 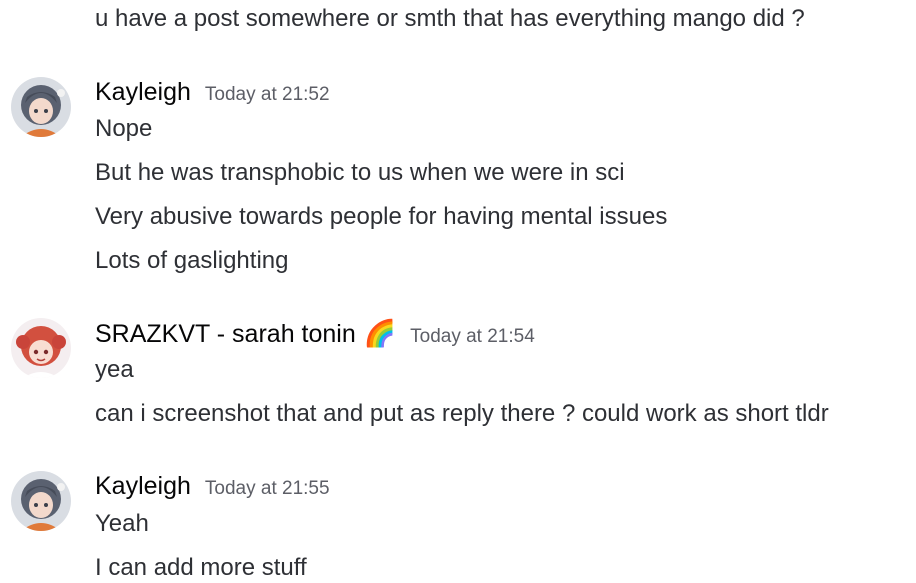 I want to click on message-header: SRAZKVT - sarah tonin 🌈 Today at 21:54, so click(x=315, y=335).